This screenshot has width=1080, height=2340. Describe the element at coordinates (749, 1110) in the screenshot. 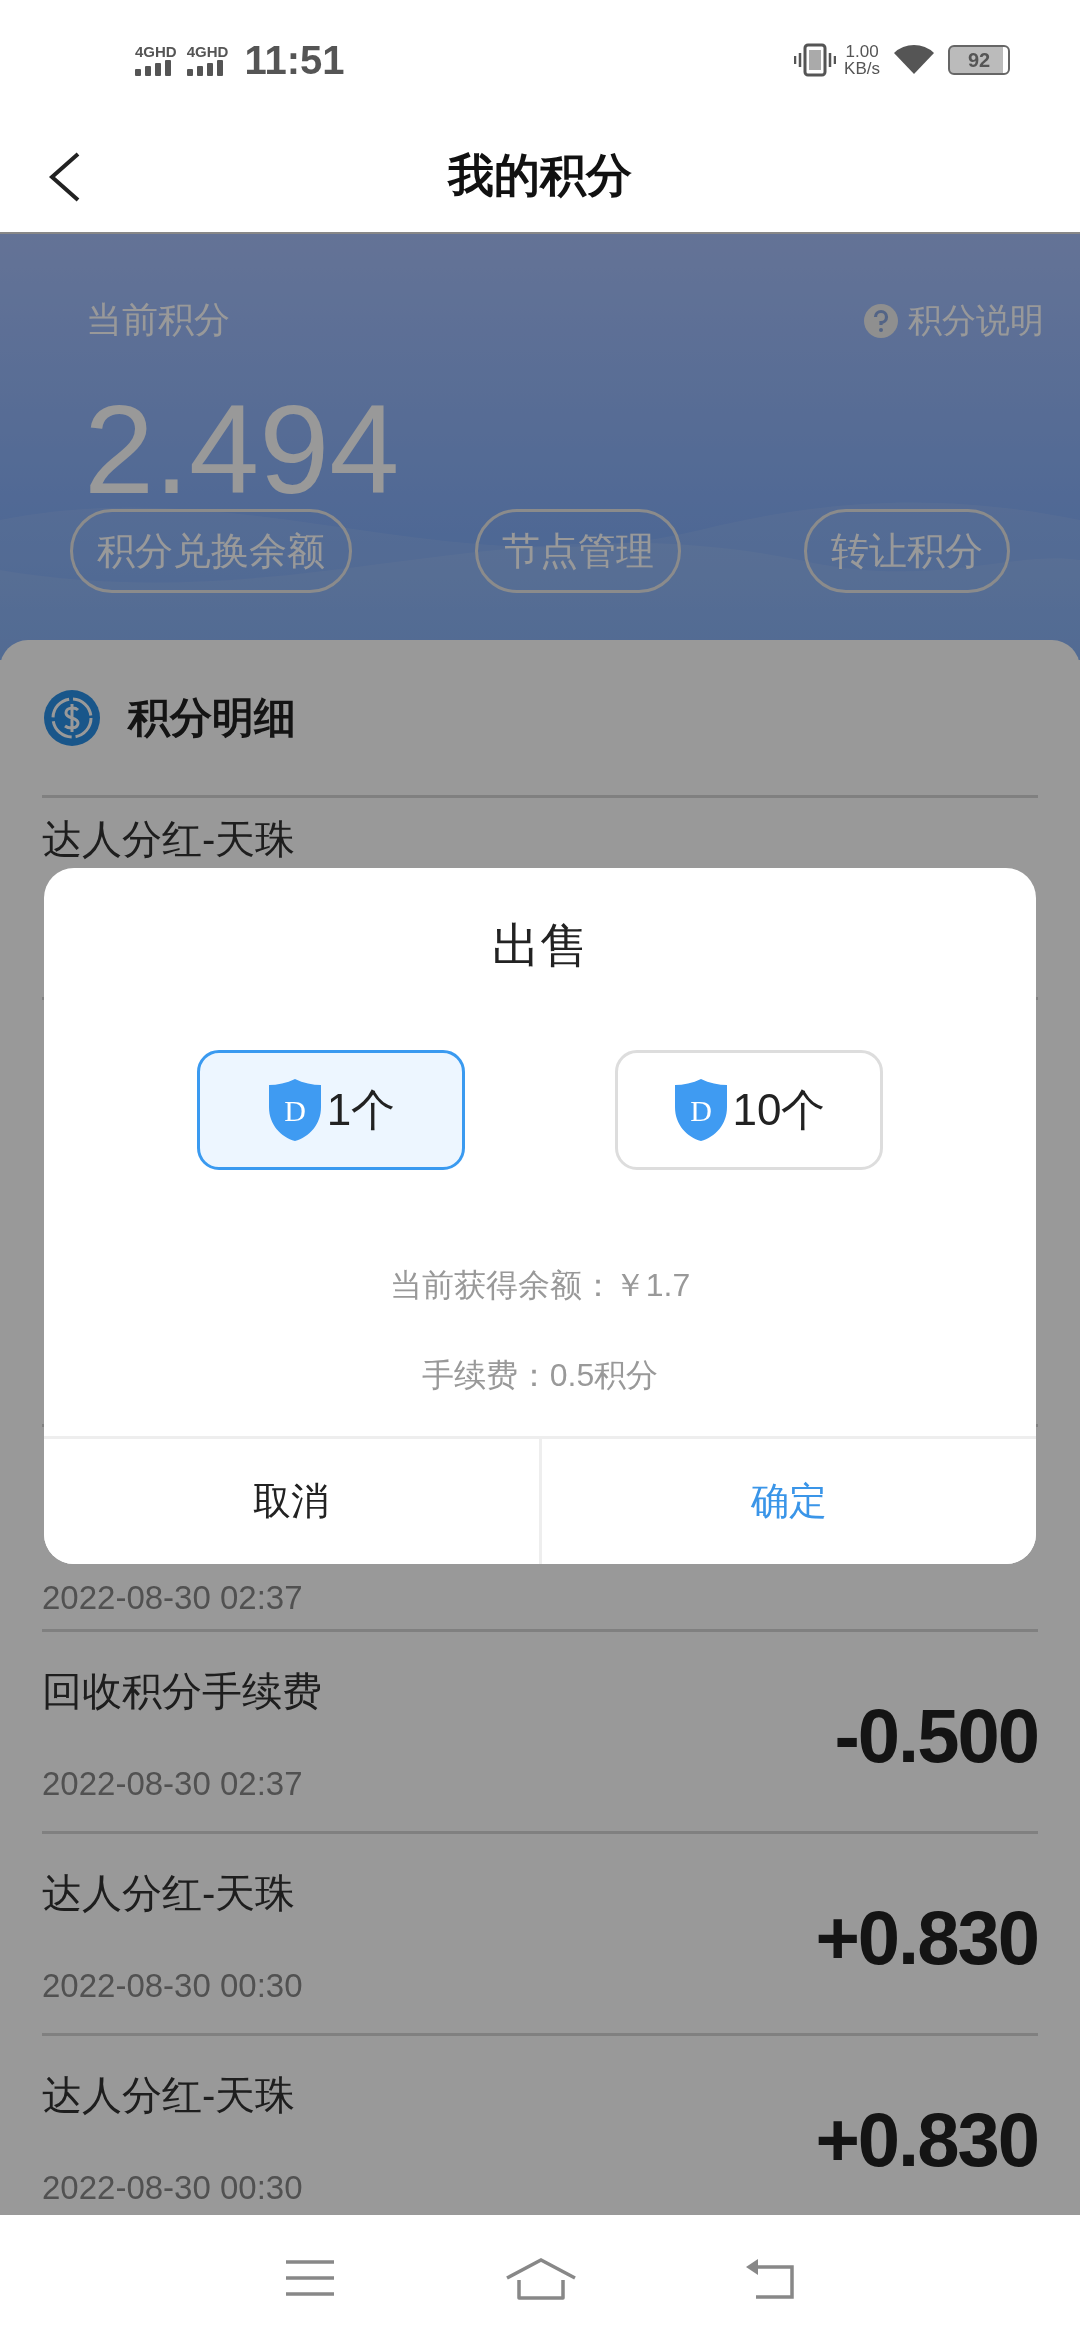

I see `quantity-option: D 10个` at that location.